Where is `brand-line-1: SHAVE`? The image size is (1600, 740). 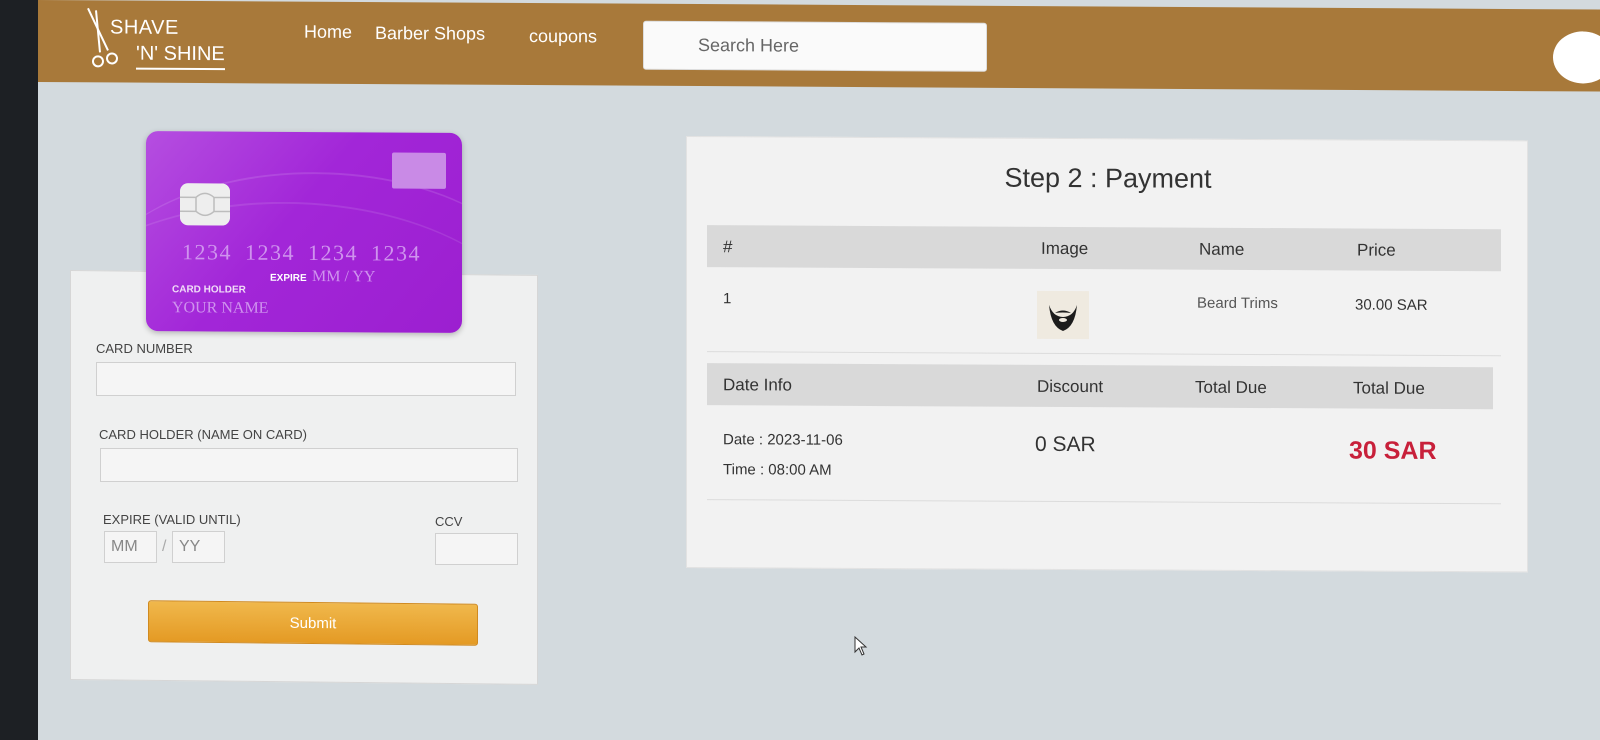
brand-line-1: SHAVE is located at coordinates (144, 27).